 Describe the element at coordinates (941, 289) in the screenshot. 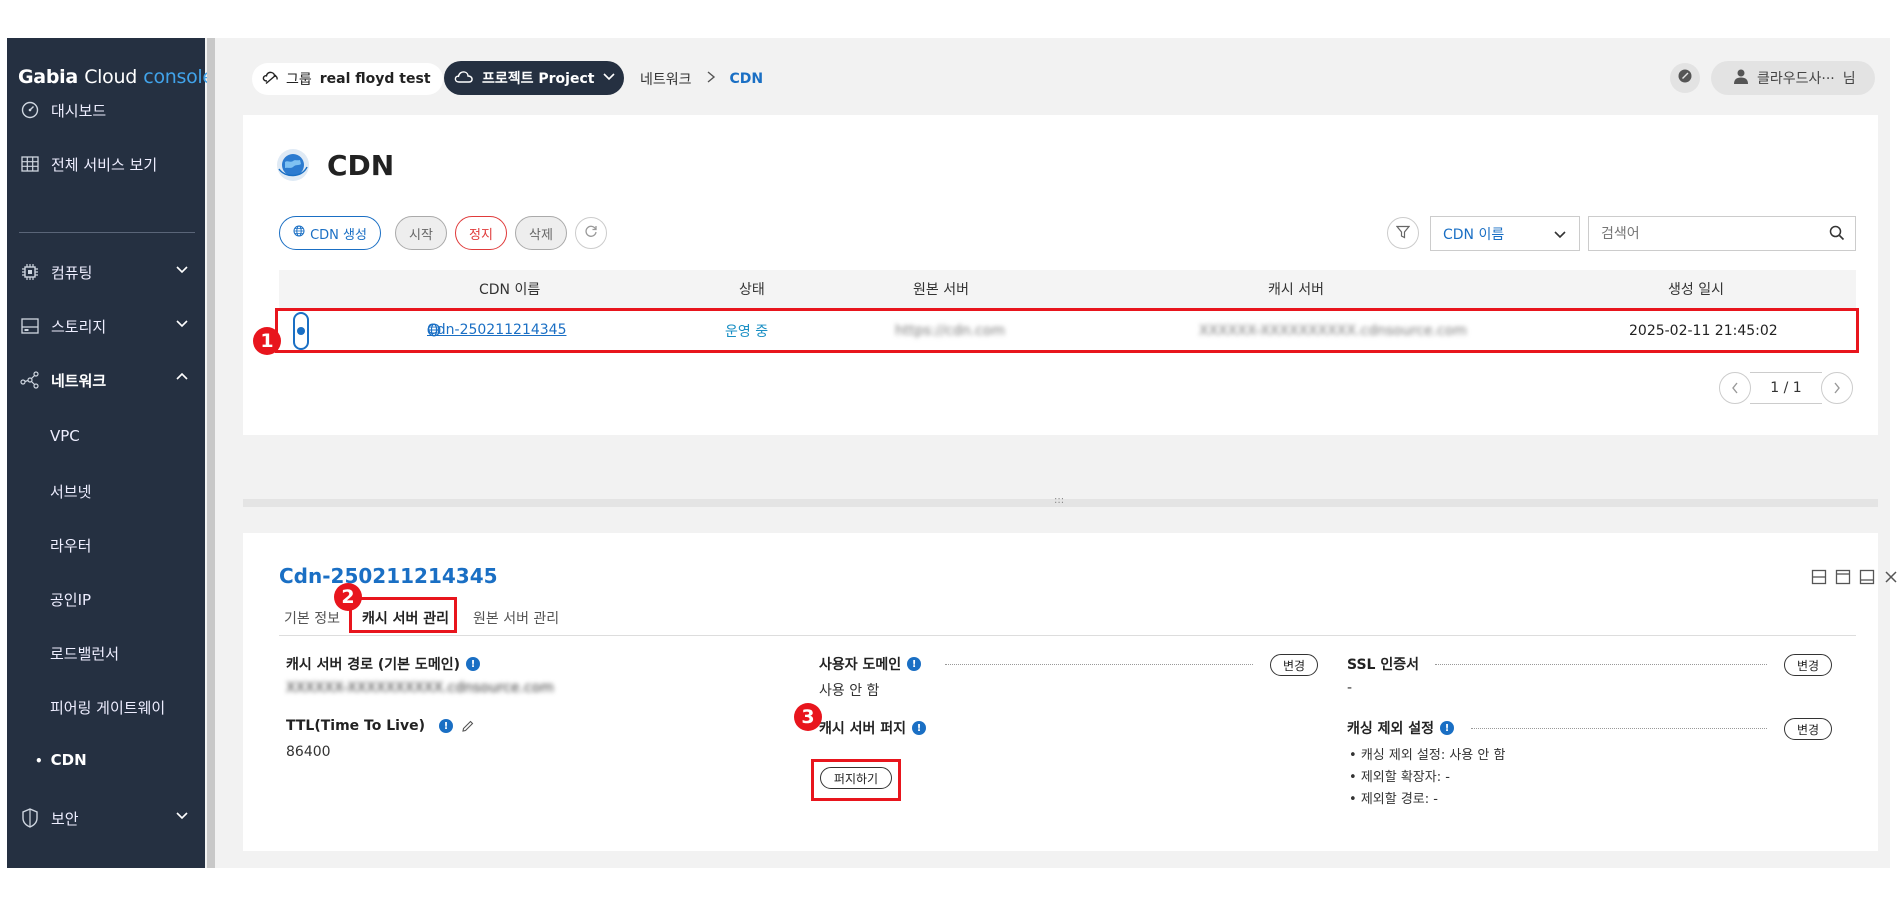

I see `col-origin: 원본 서버` at that location.